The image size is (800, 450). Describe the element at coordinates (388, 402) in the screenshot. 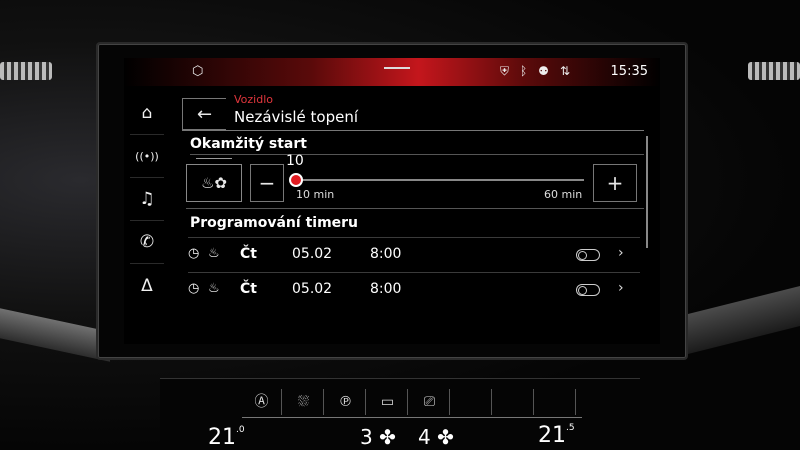

I see `seat-heat-button: ▭` at that location.